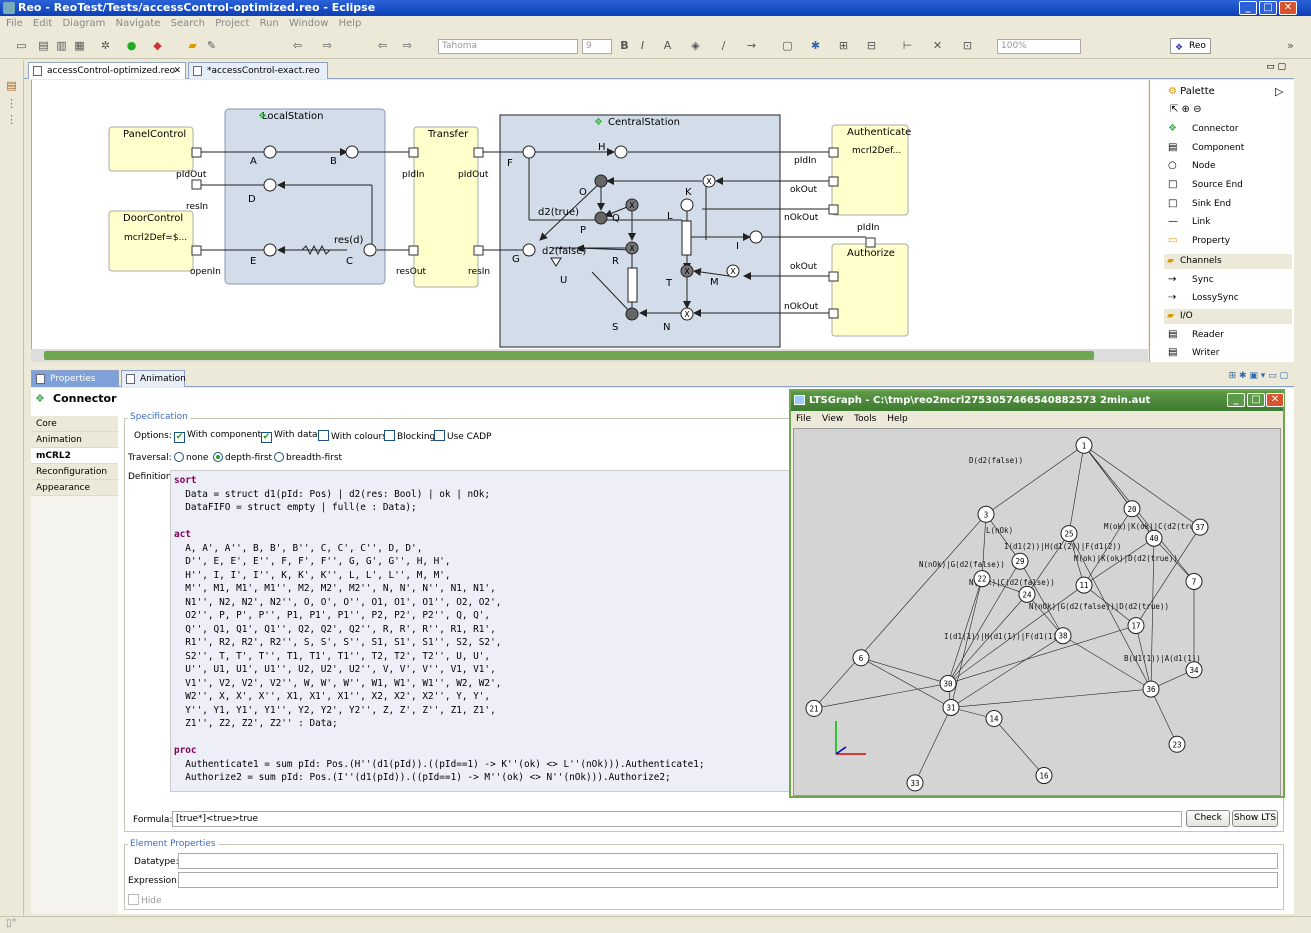  What do you see at coordinates (1205, 353) in the screenshot?
I see `palette-writer: Writer` at bounding box center [1205, 353].